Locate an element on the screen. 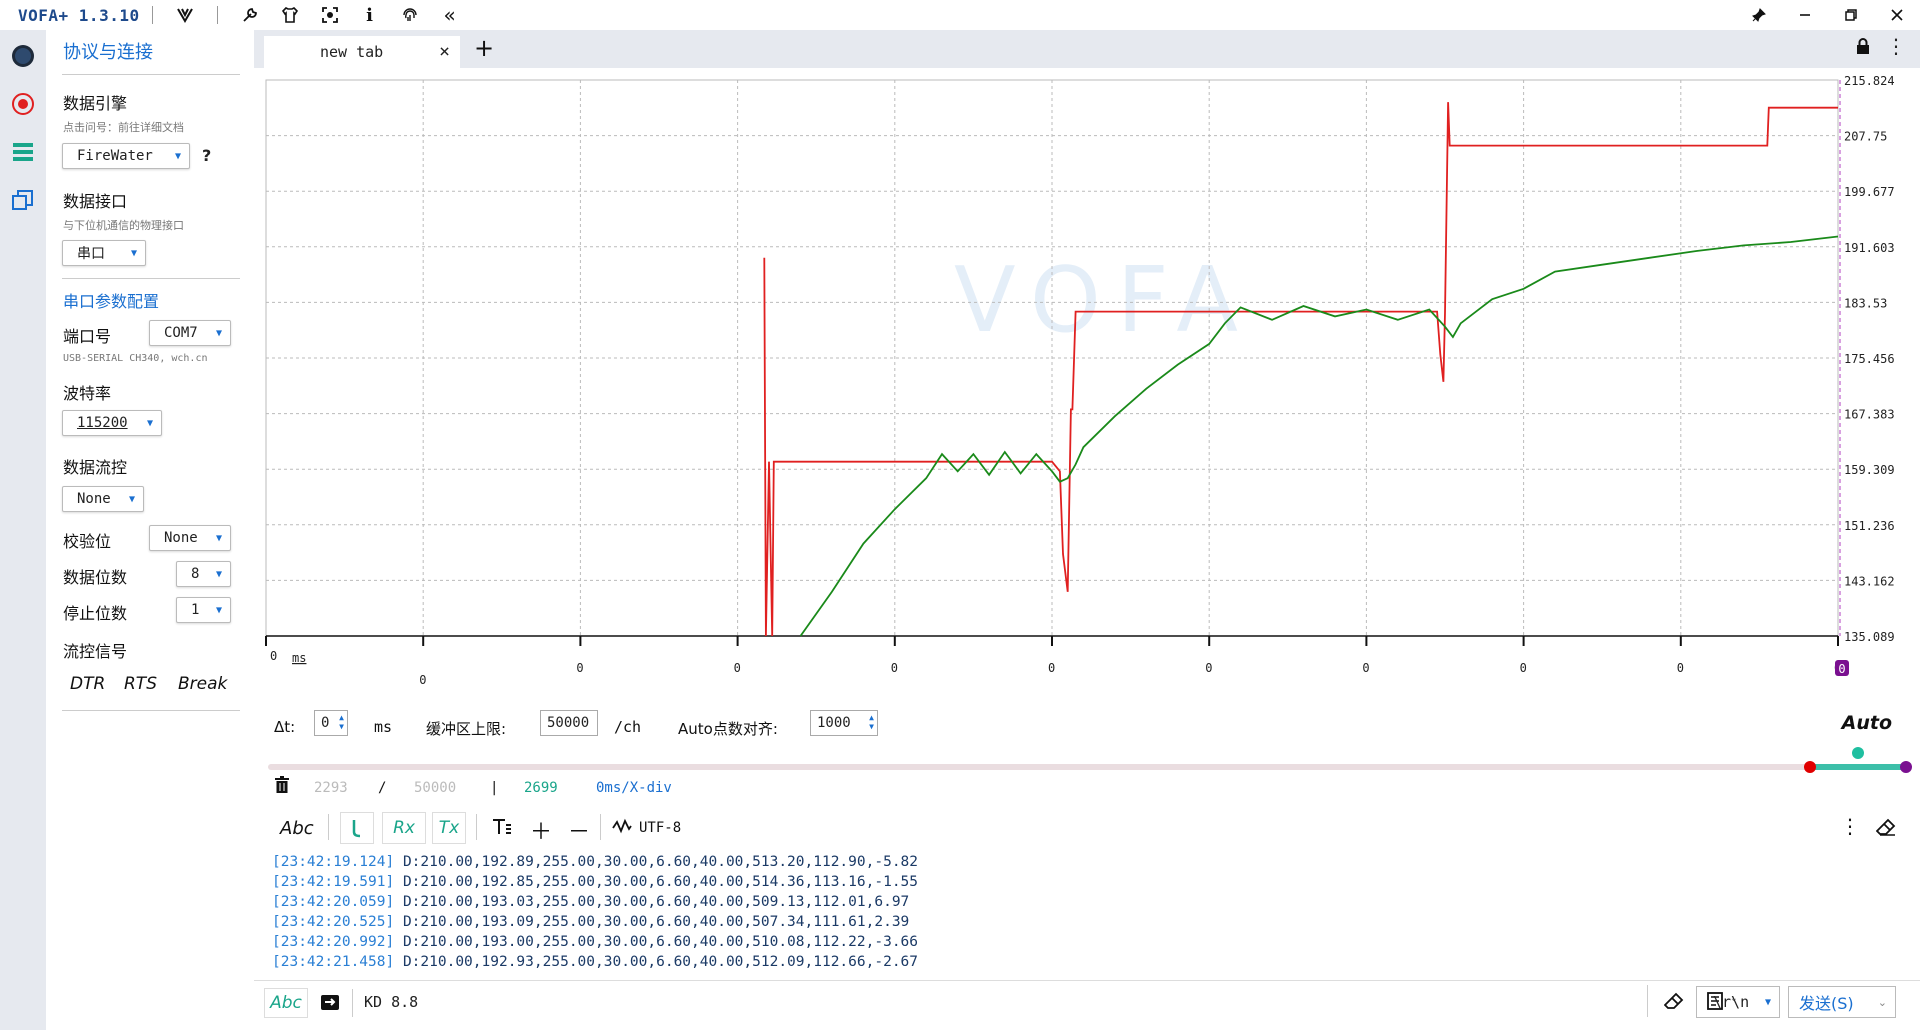 This screenshot has width=1920, height=1030. fingerprint-icon is located at coordinates (410, 15).